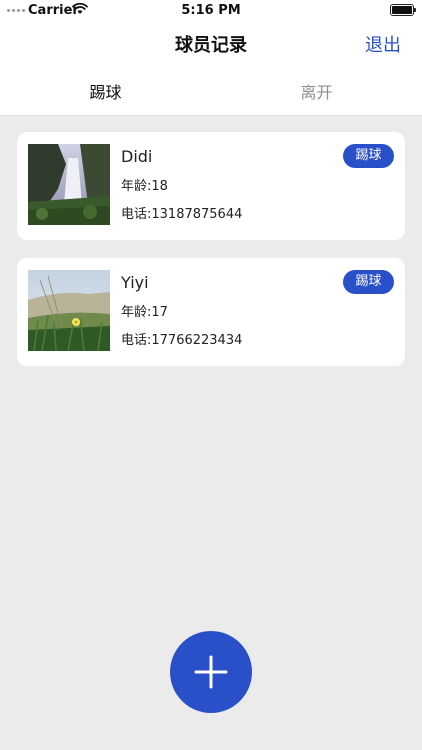 This screenshot has width=422, height=750. What do you see at coordinates (211, 312) in the screenshot?
I see `player-card: Yiyi 年龄:17 电话:17766223434 踢球` at bounding box center [211, 312].